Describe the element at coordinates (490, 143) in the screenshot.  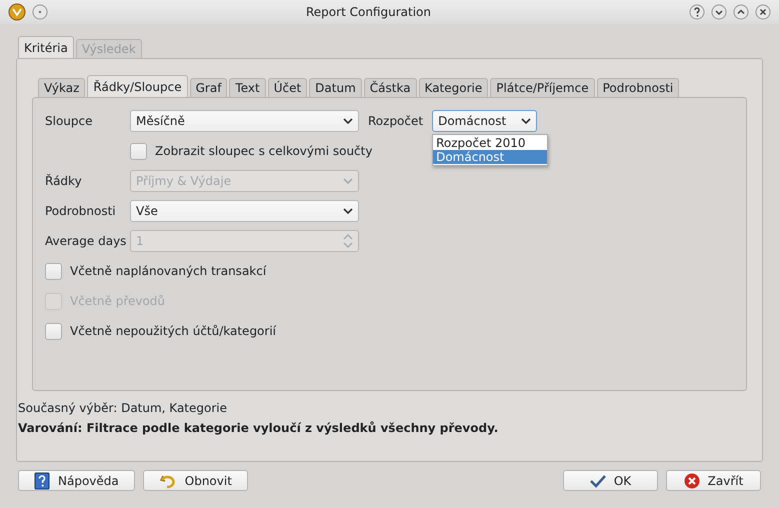
I see `dropdown-option: Rozpočet 2010` at that location.